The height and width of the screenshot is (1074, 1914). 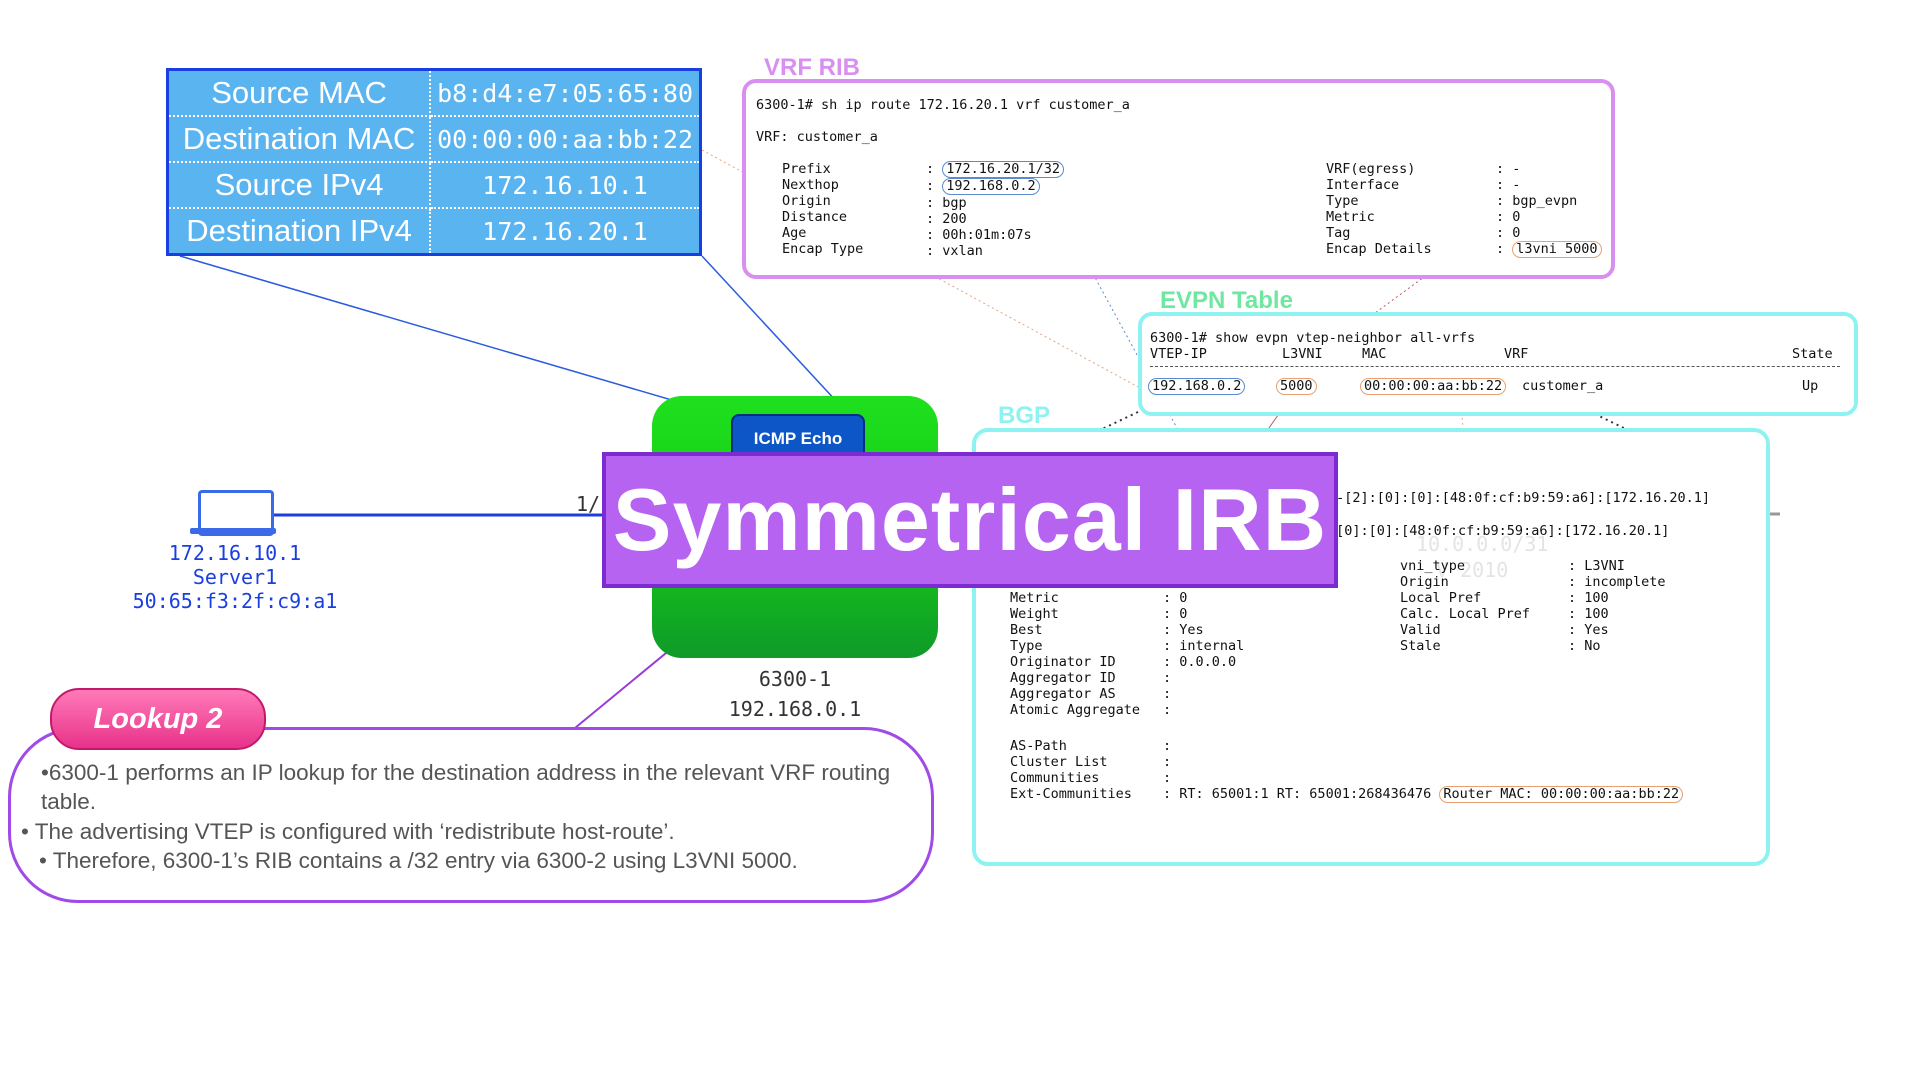 What do you see at coordinates (817, 137) in the screenshot?
I see `vrf-line: VRF: customer_a` at bounding box center [817, 137].